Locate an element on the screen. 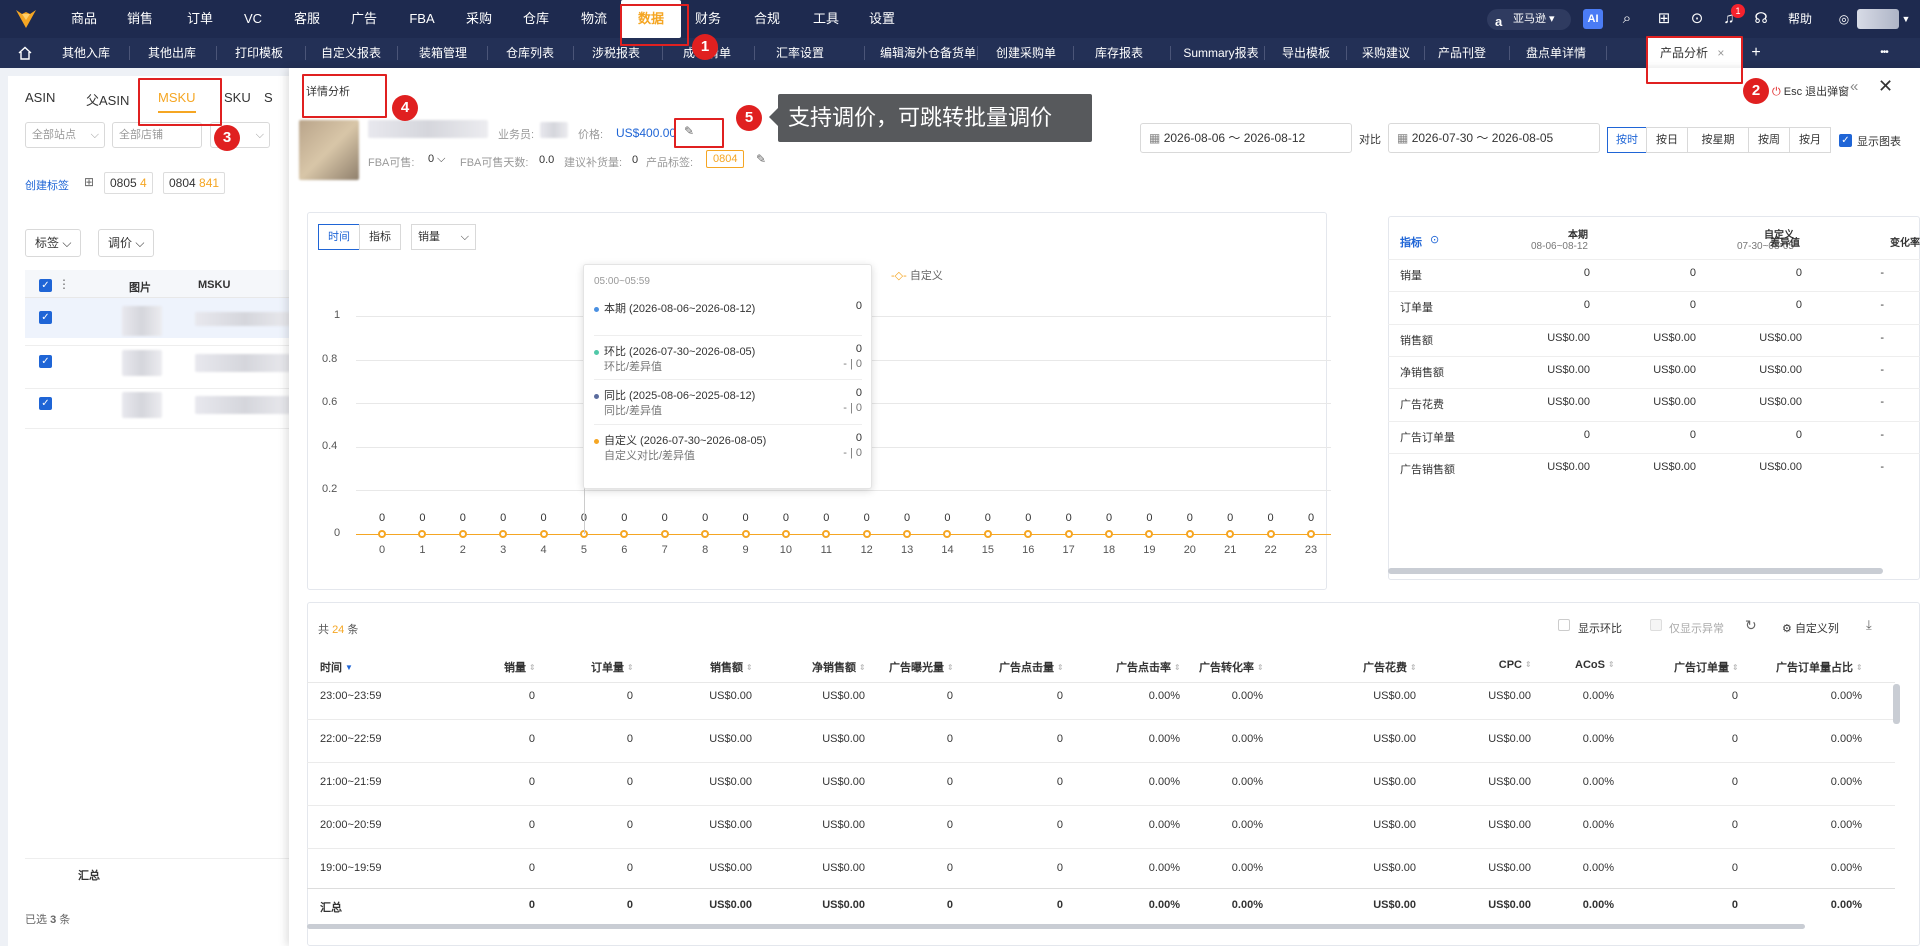 The image size is (1920, 946). tab-item: 自定义报表 is located at coordinates (351, 53).